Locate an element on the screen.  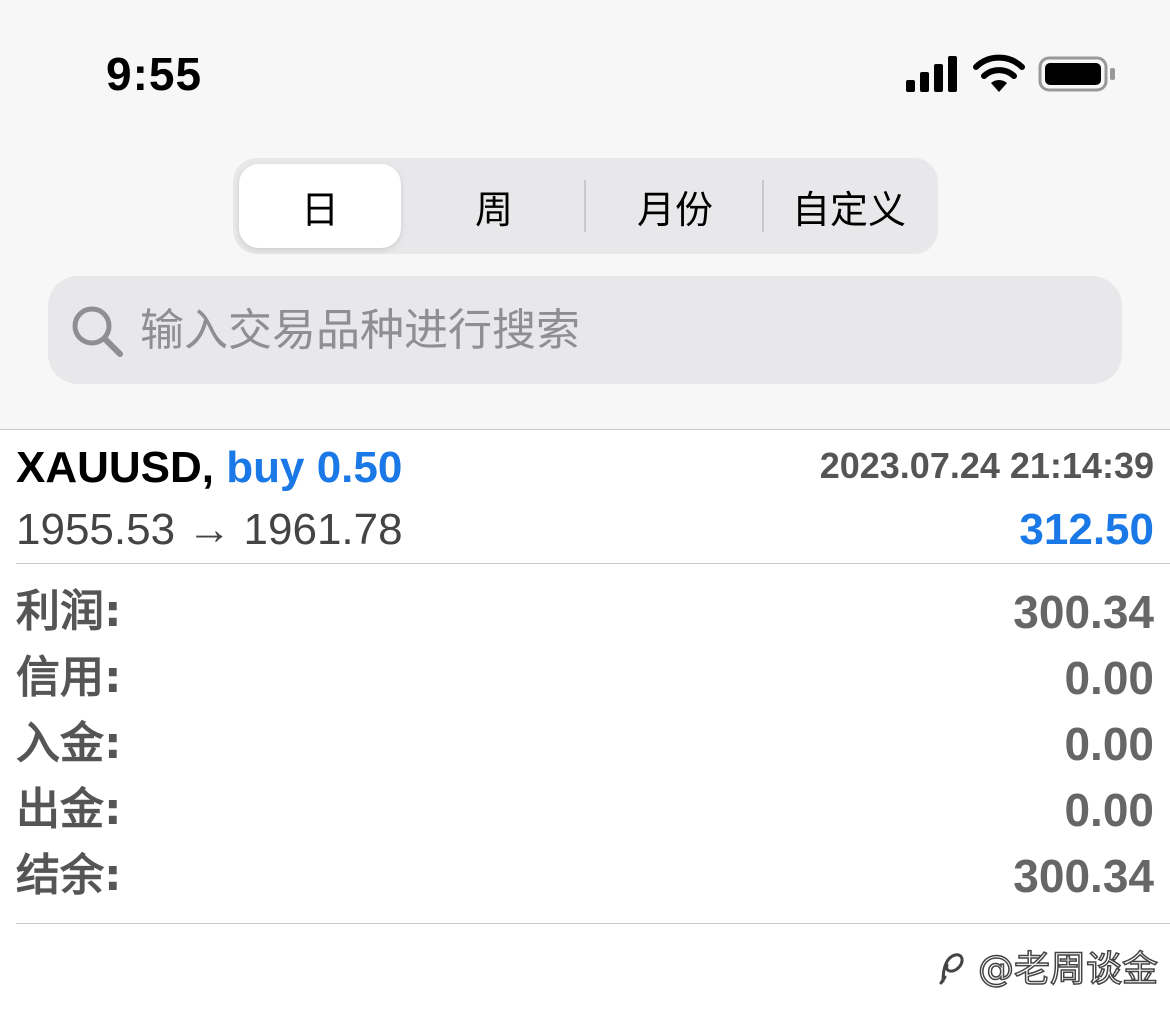
summary-label: 利润: is located at coordinates (69, 611).